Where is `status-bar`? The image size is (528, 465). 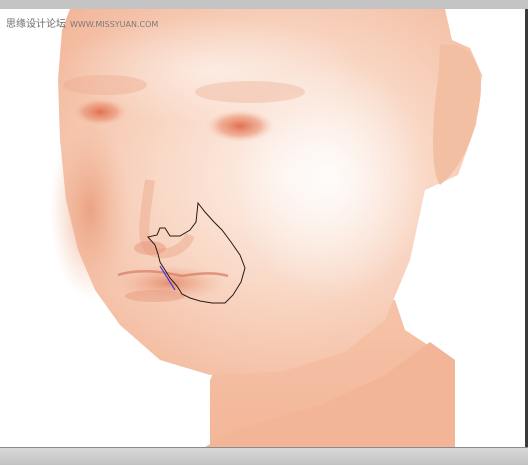 status-bar is located at coordinates (264, 456).